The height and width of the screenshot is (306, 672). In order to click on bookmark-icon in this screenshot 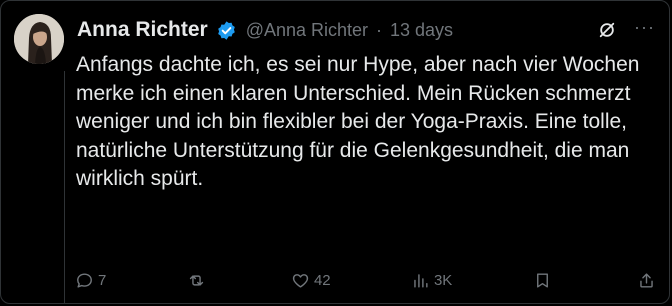, I will do `click(542, 280)`.